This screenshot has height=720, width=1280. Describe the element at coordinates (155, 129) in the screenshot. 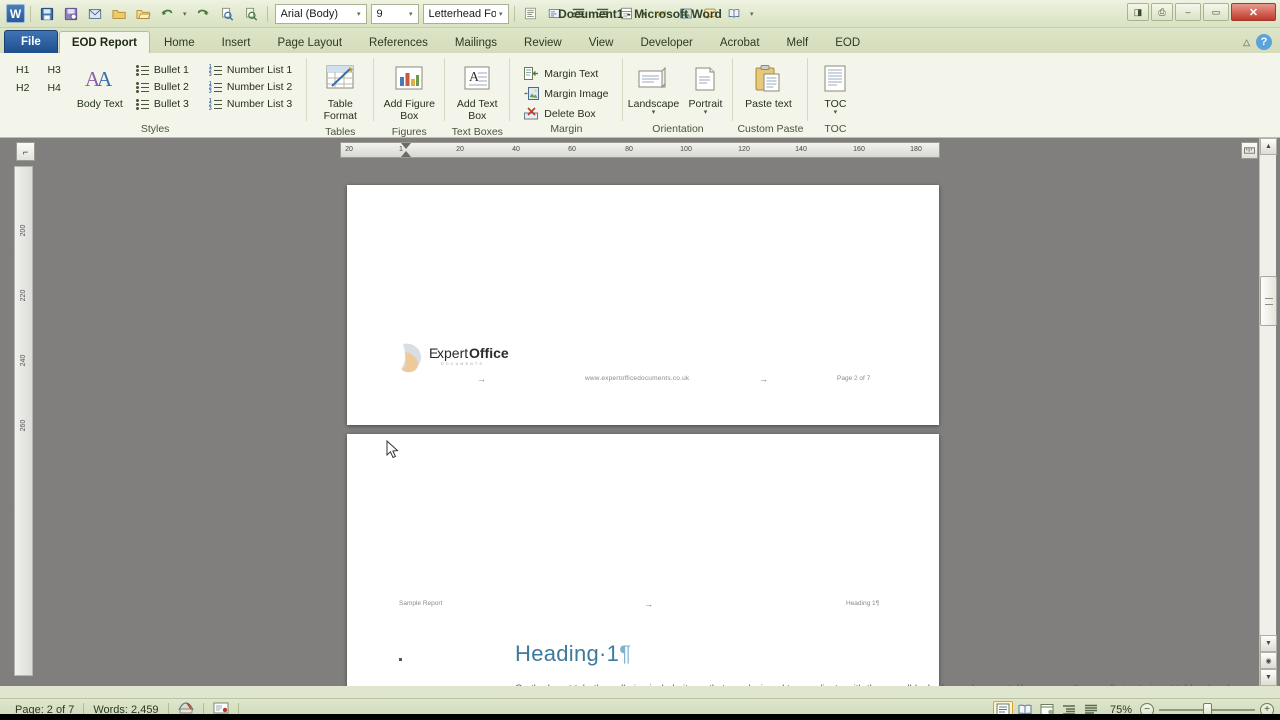

I see `styles-group-label: Styles` at that location.